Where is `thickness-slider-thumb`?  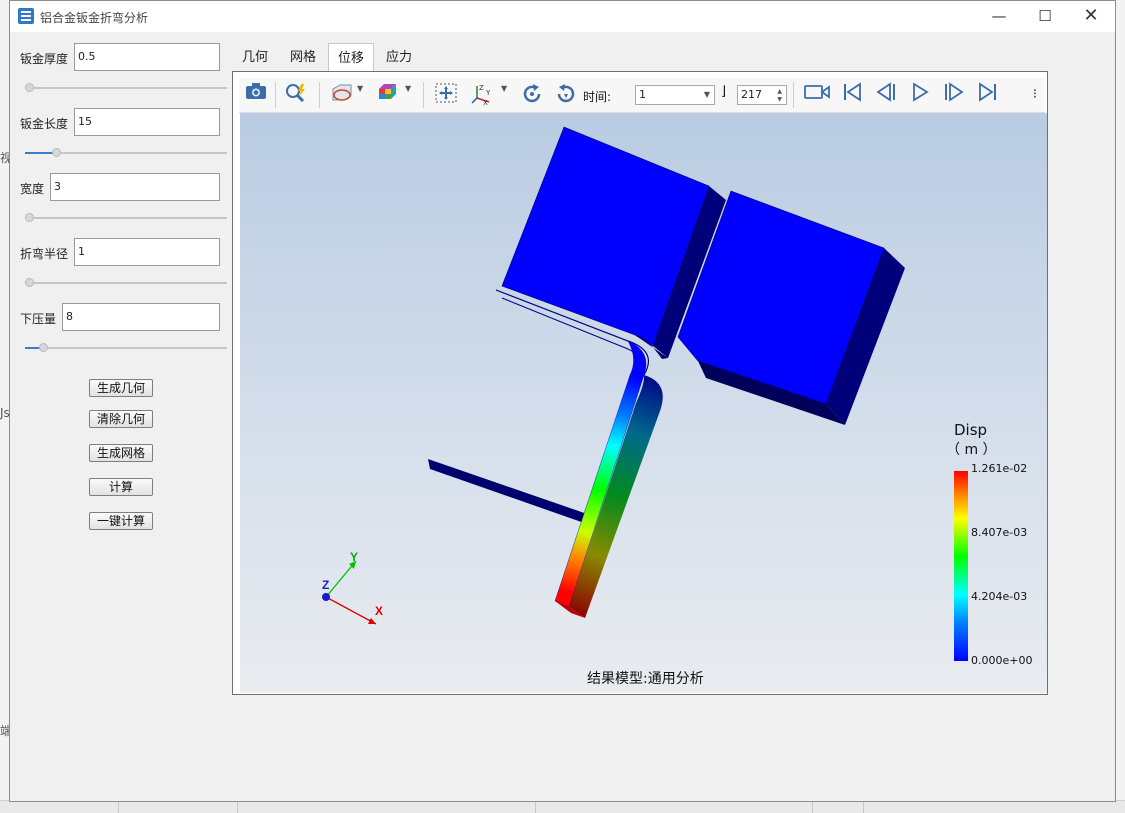 thickness-slider-thumb is located at coordinates (29, 87).